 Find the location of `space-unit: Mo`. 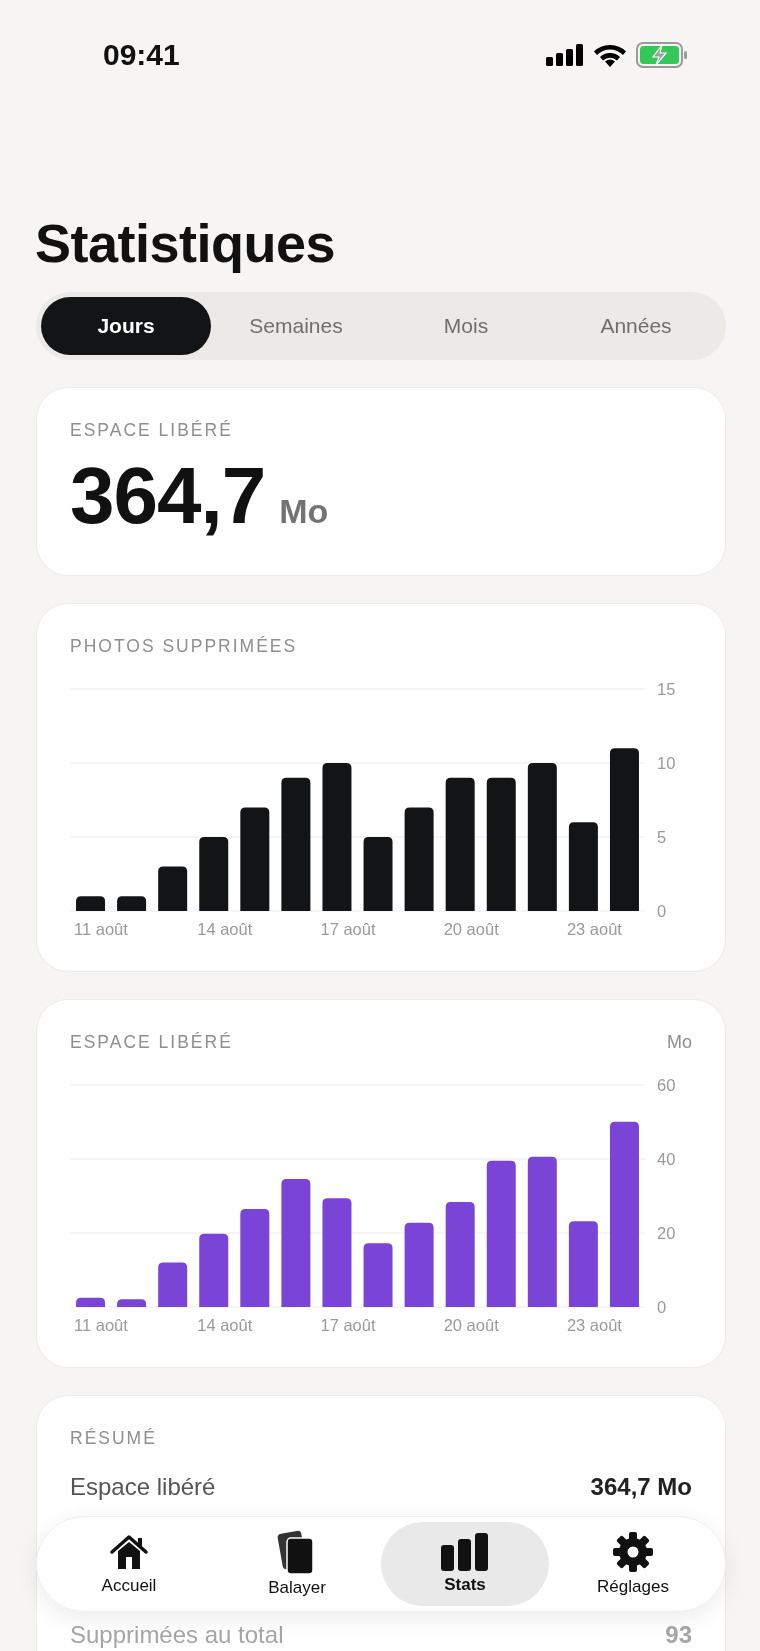

space-unit: Mo is located at coordinates (304, 511).